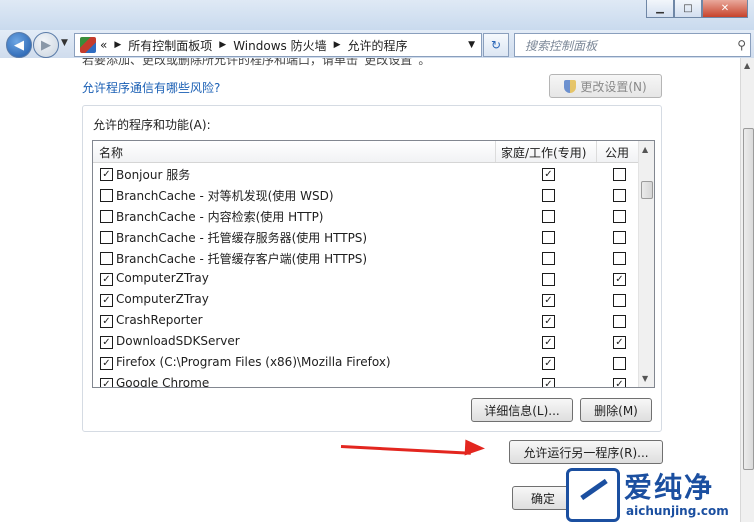  Describe the element at coordinates (220, 217) in the screenshot. I see `program-name: BranchCache - 内容检索(使用 HTTP)` at that location.